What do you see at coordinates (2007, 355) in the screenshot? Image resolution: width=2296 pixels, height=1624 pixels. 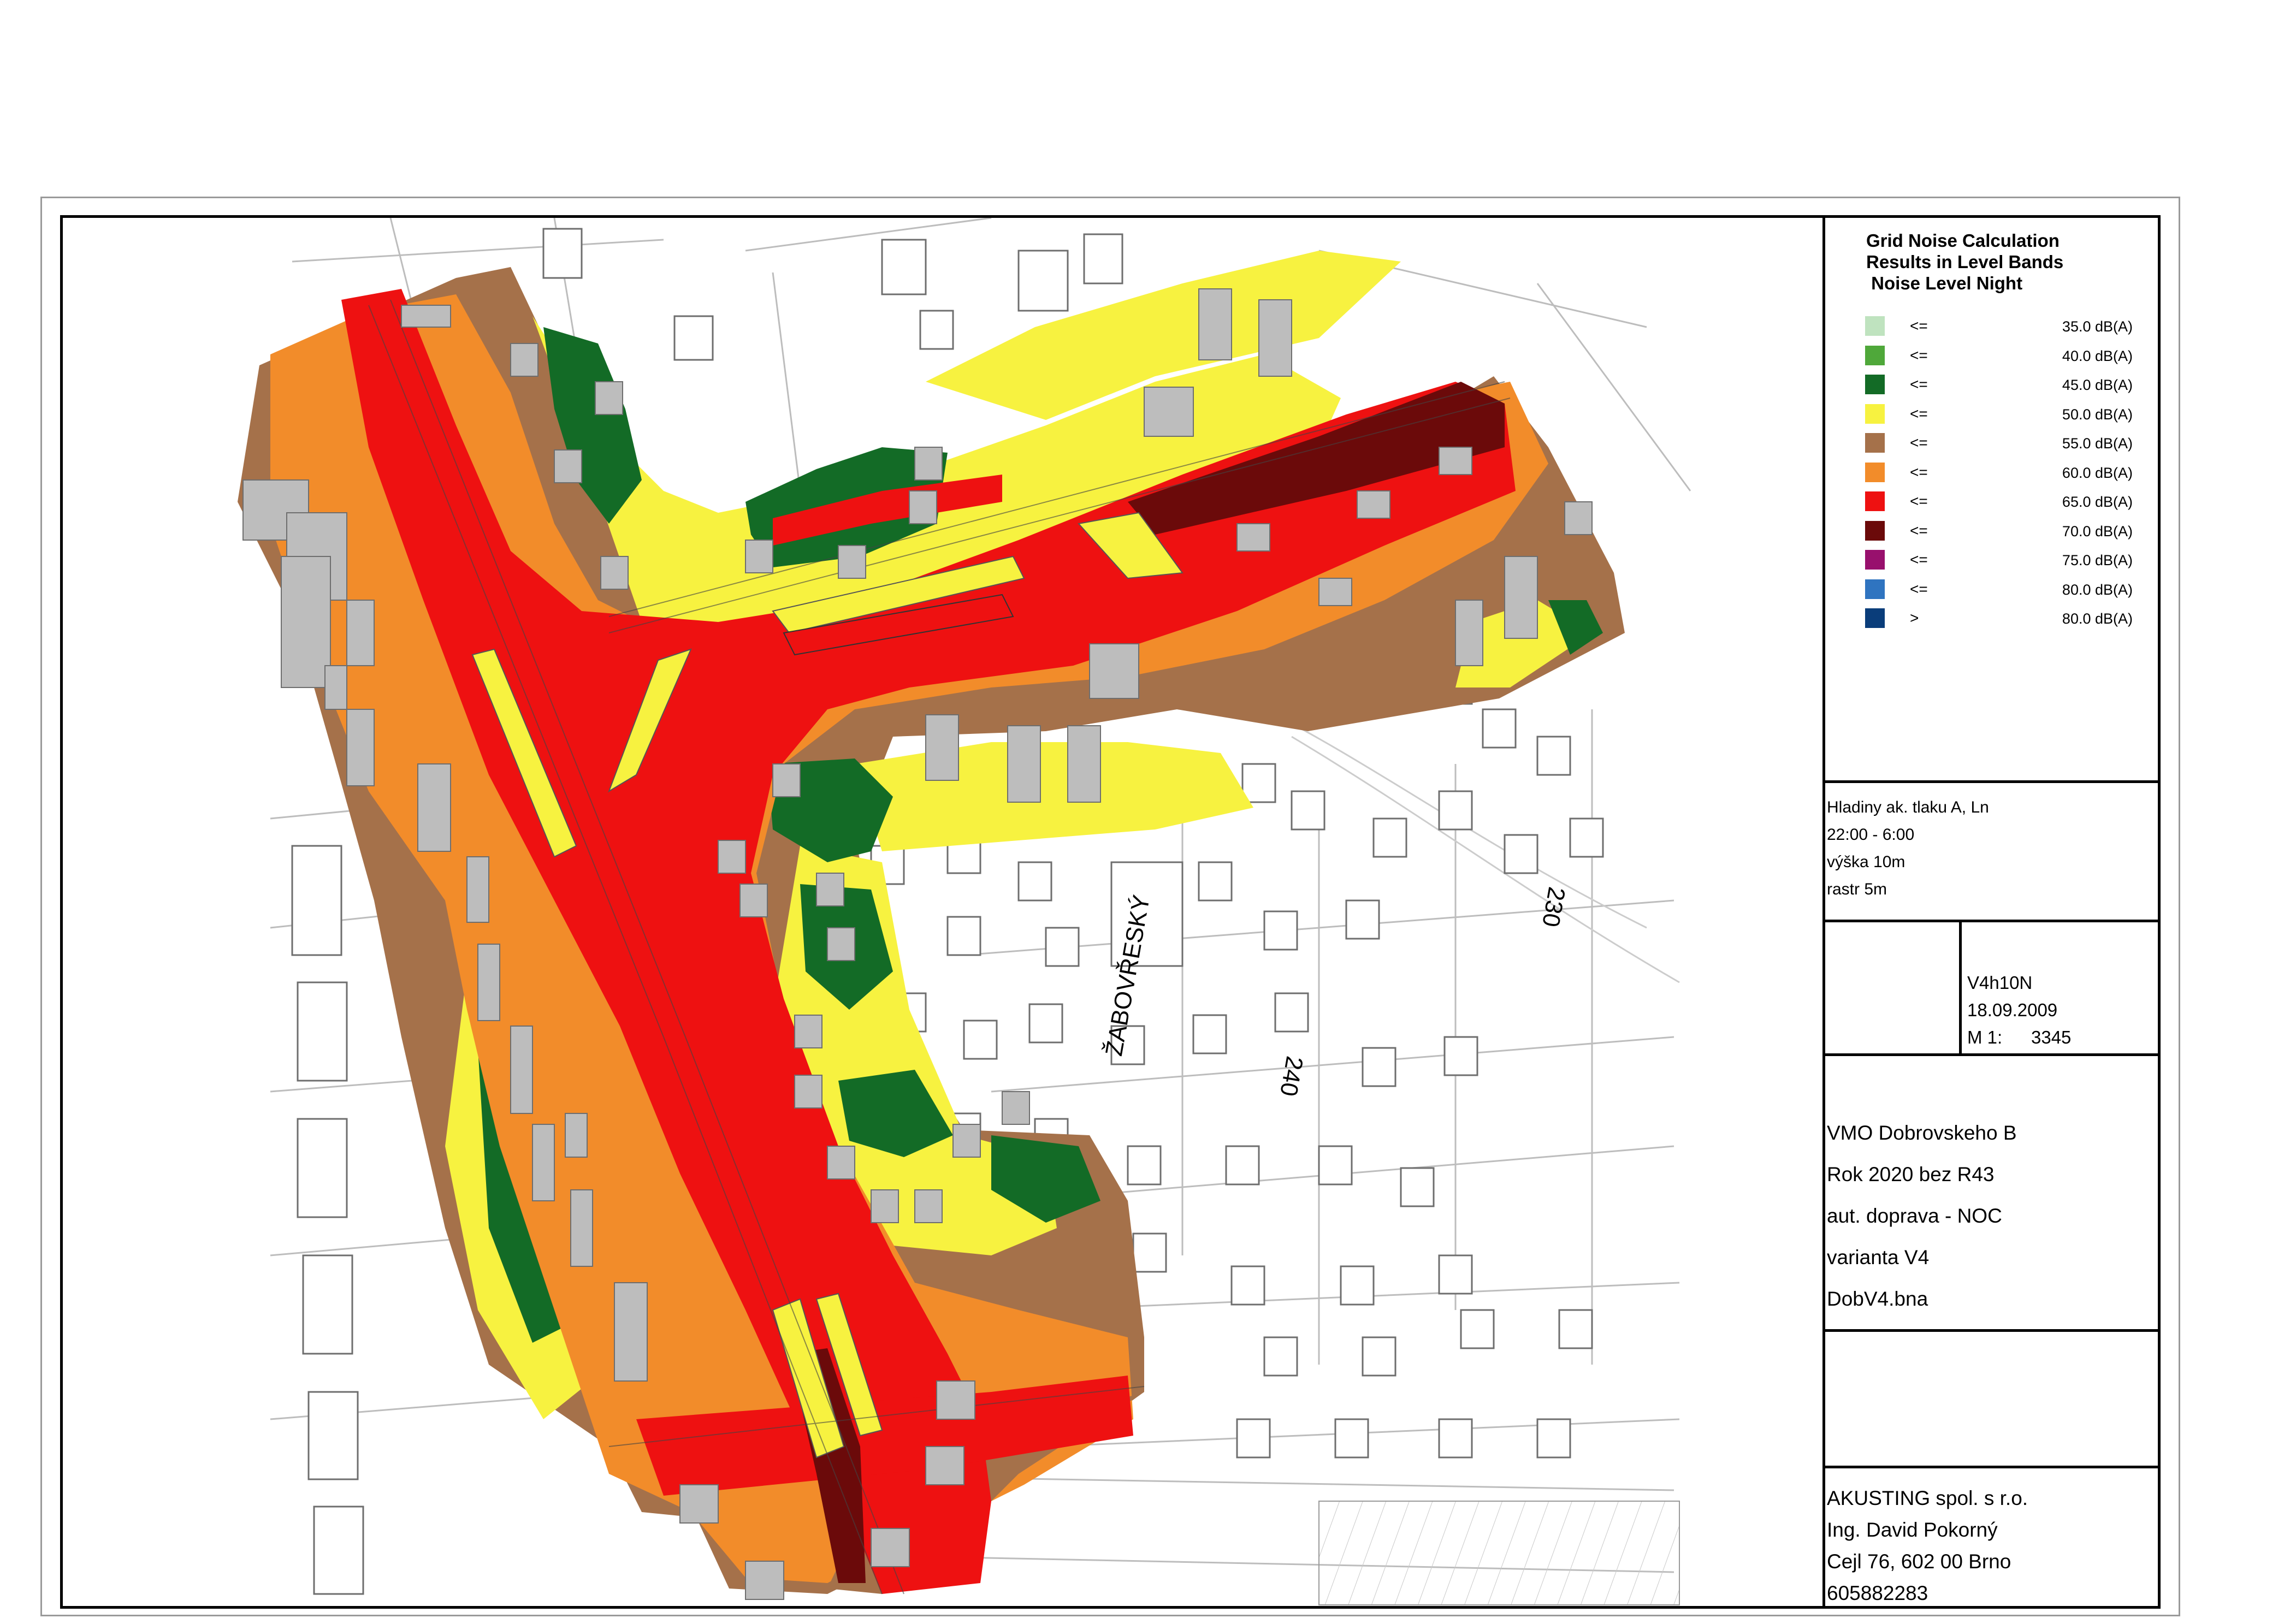 I see `legend-row: <= 40.0 dB(A)` at bounding box center [2007, 355].